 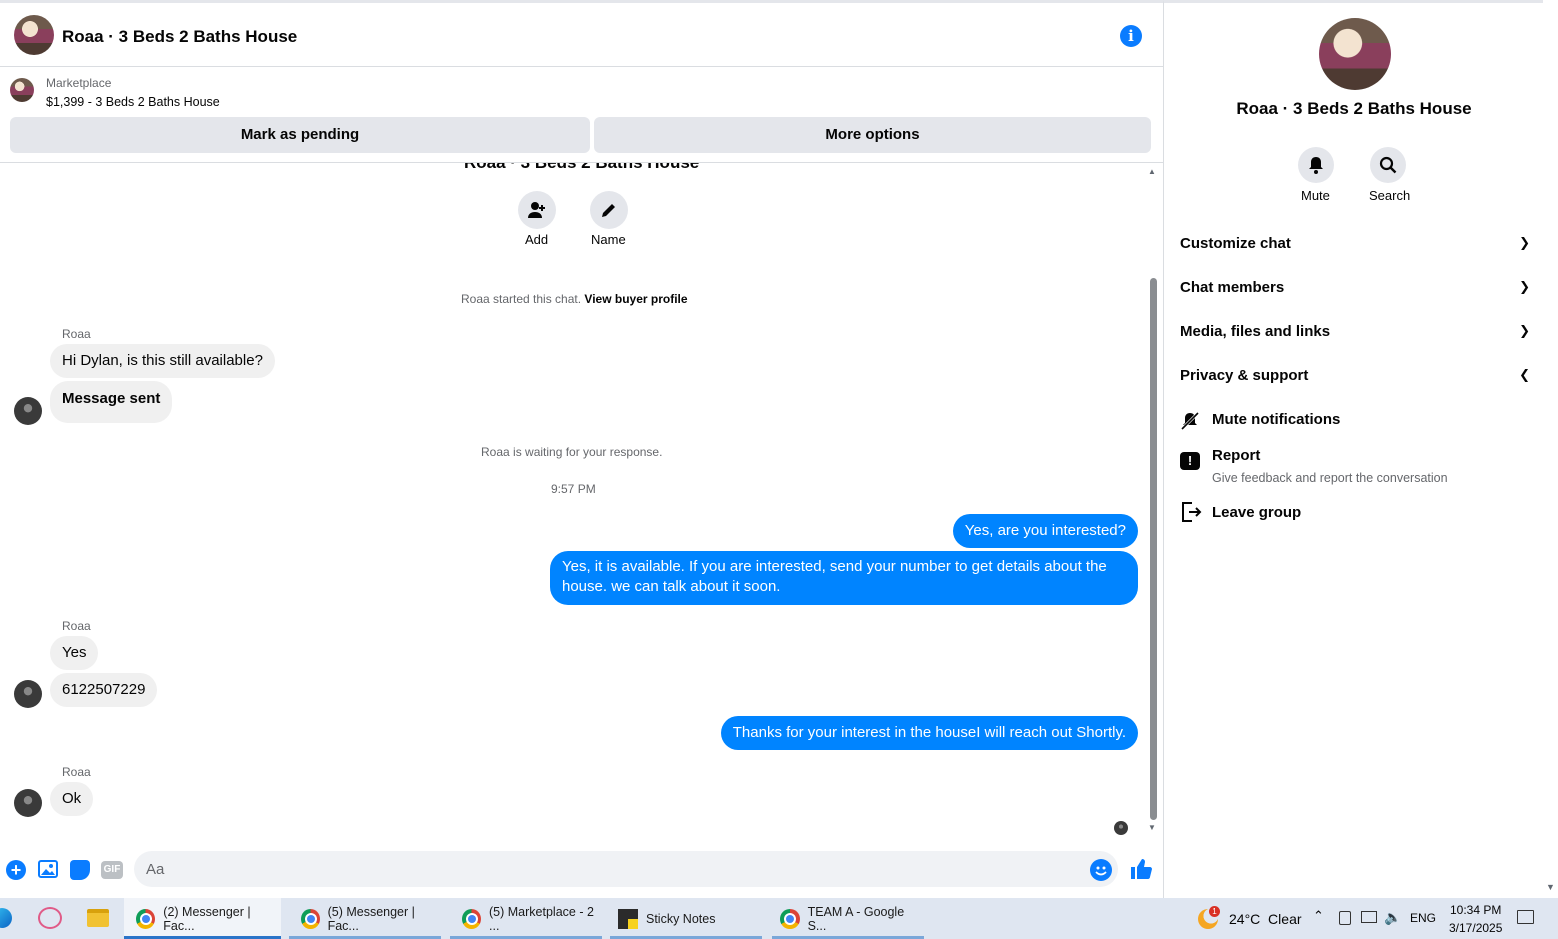 I want to click on scrollbar-thumb, so click(x=1153, y=549).